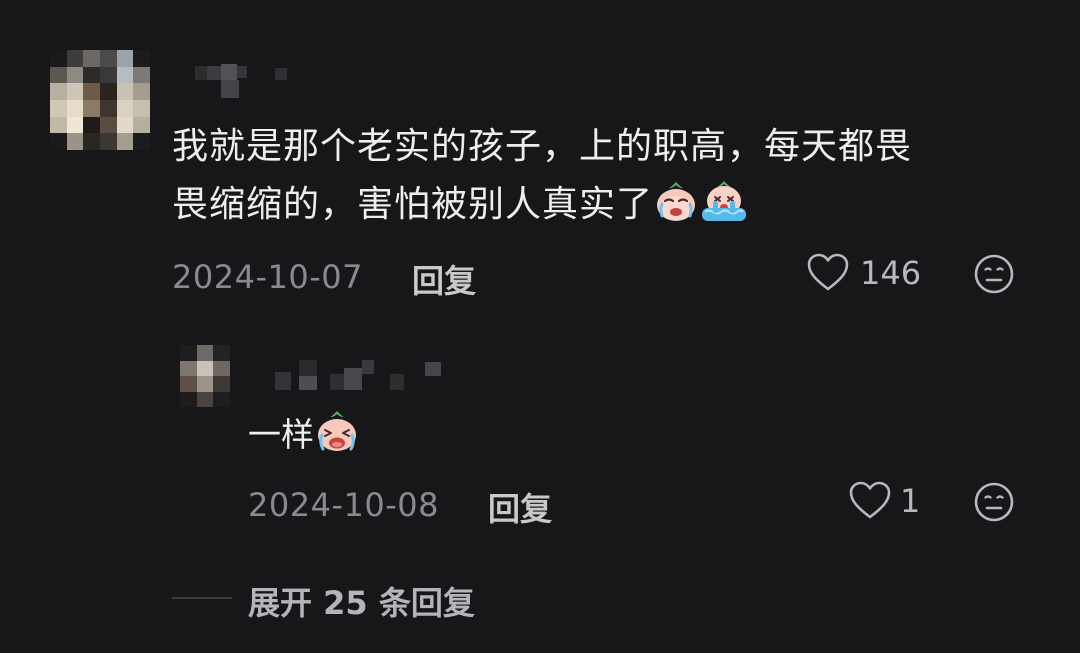 This screenshot has width=1080, height=653. I want to click on expand-replies-button: 展开 25 条回复, so click(361, 601).